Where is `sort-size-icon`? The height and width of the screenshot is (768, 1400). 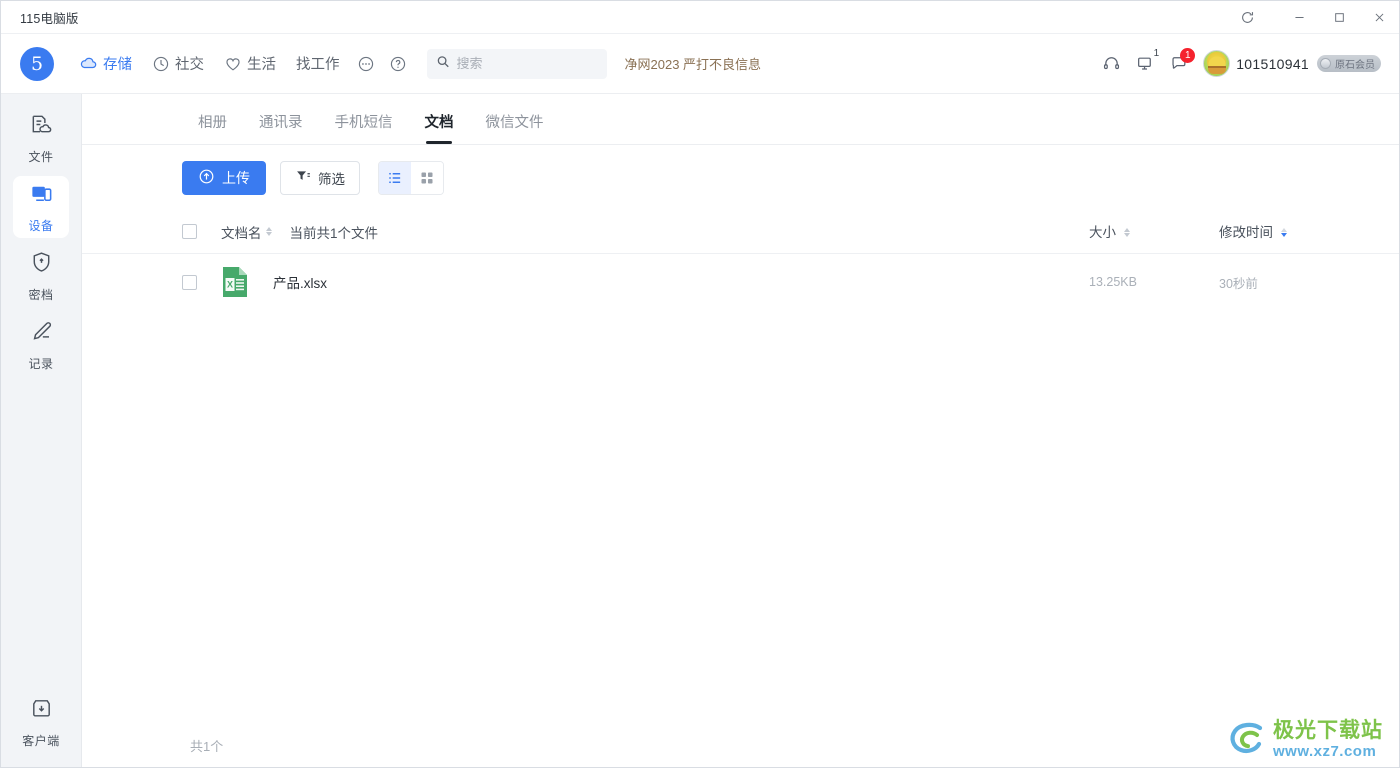
sort-size-icon is located at coordinates (1127, 233).